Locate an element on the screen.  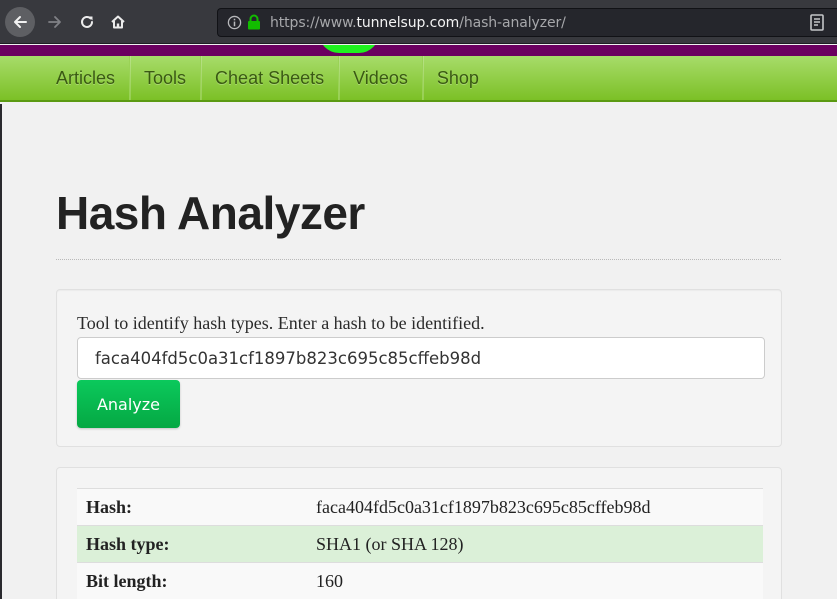
site-logo is located at coordinates (349, 49).